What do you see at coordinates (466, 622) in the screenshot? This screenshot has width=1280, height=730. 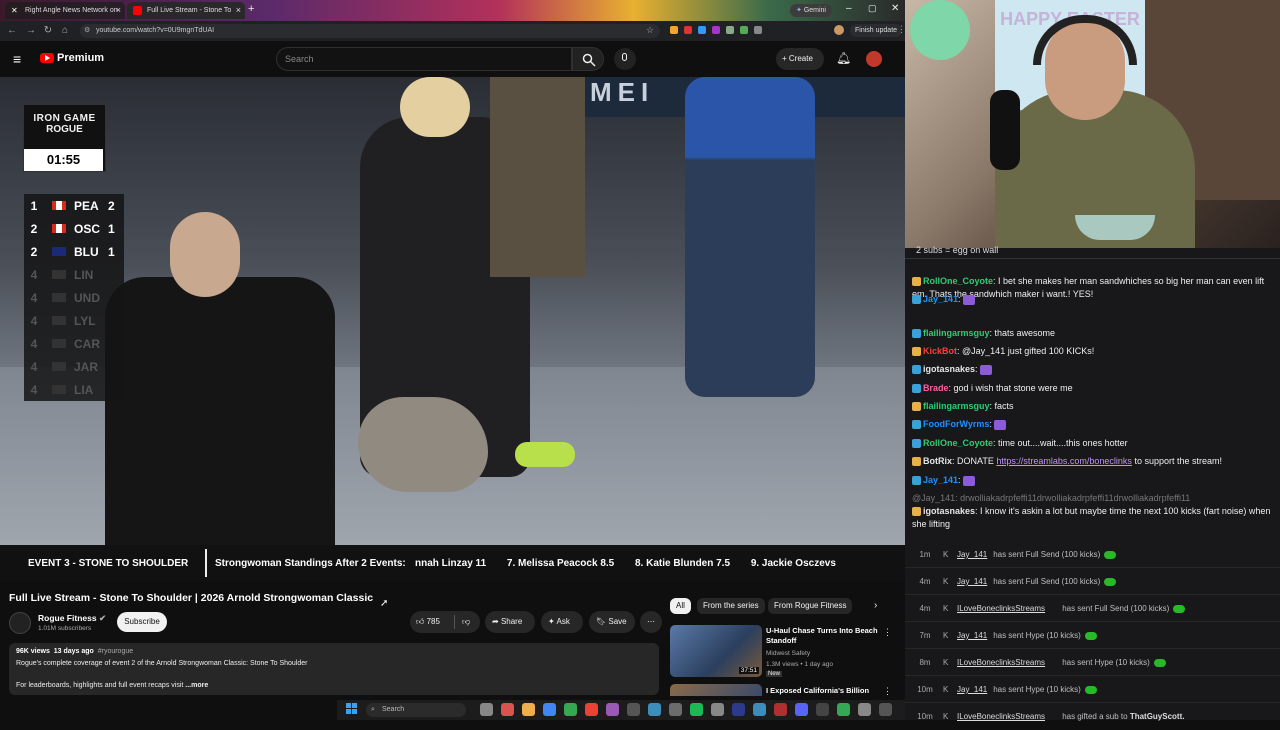 I see `dislike-button: 👎︎` at bounding box center [466, 622].